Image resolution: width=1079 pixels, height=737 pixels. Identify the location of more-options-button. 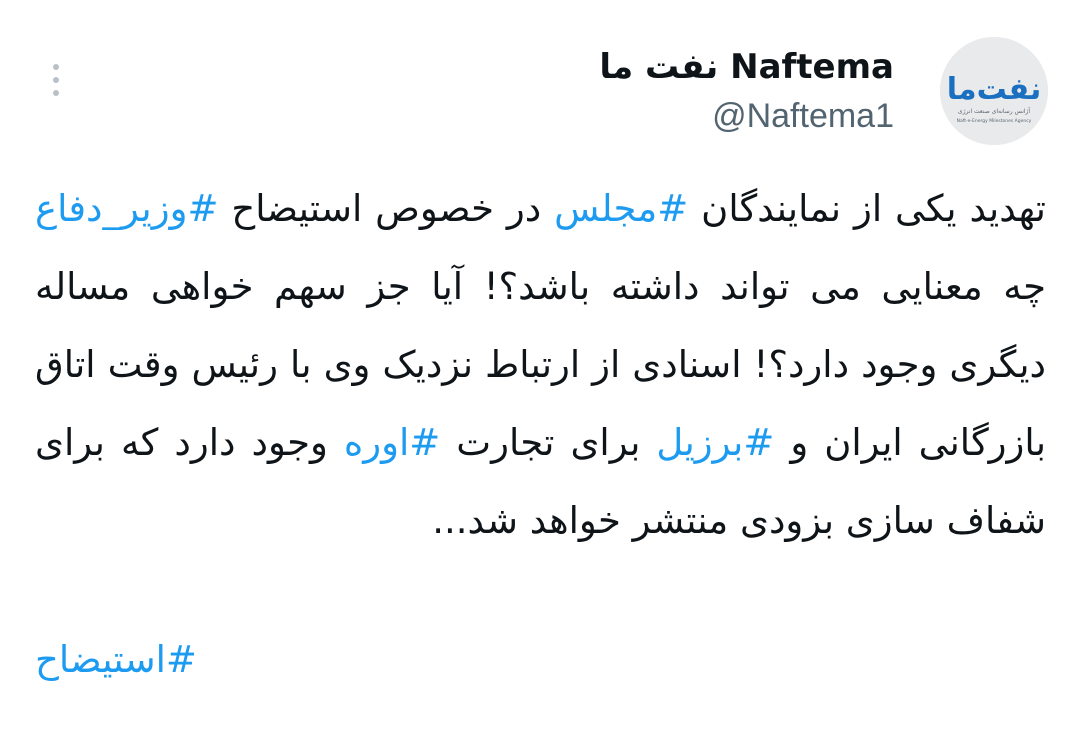
(56, 80).